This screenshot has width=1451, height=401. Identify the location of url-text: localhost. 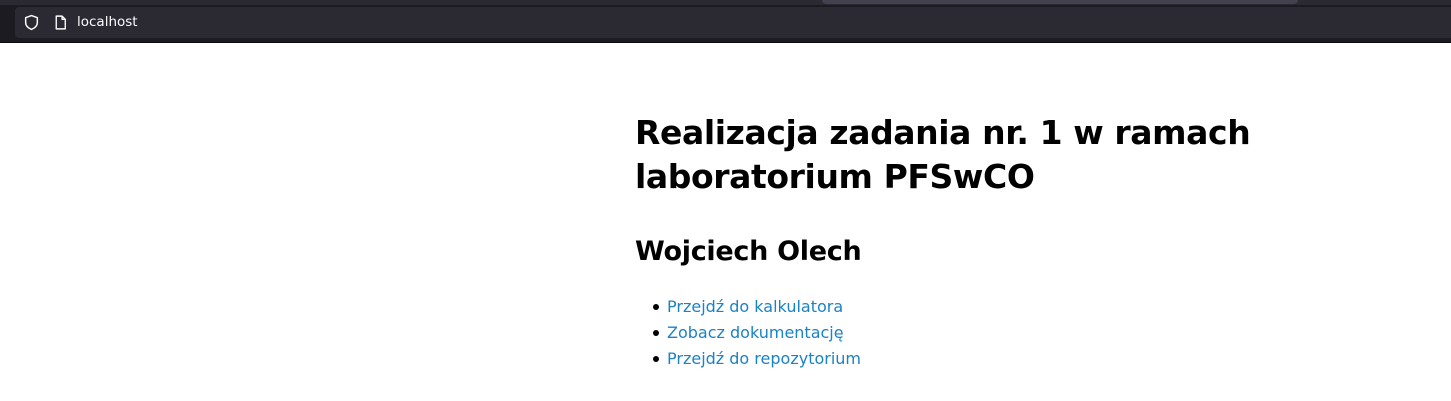
(107, 22).